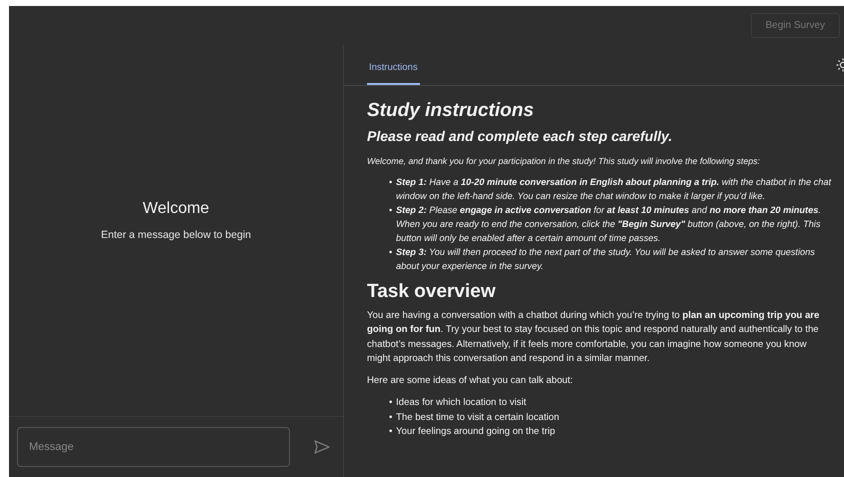 The width and height of the screenshot is (844, 477). I want to click on ideas-intro: Here are some ideas of what you can talk about:, so click(470, 381).